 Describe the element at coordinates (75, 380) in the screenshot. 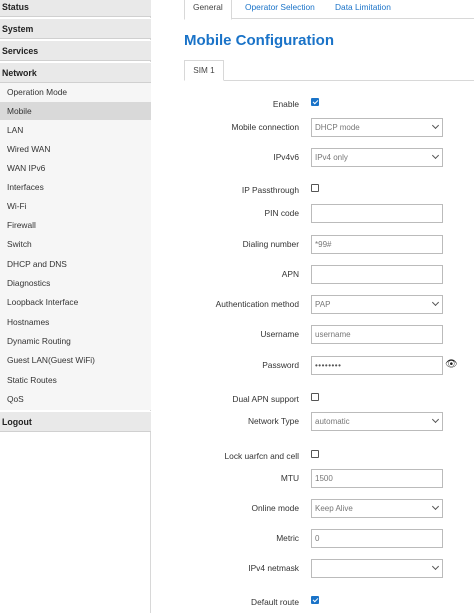

I see `sidebar-item-static-routes: Static Routes` at that location.